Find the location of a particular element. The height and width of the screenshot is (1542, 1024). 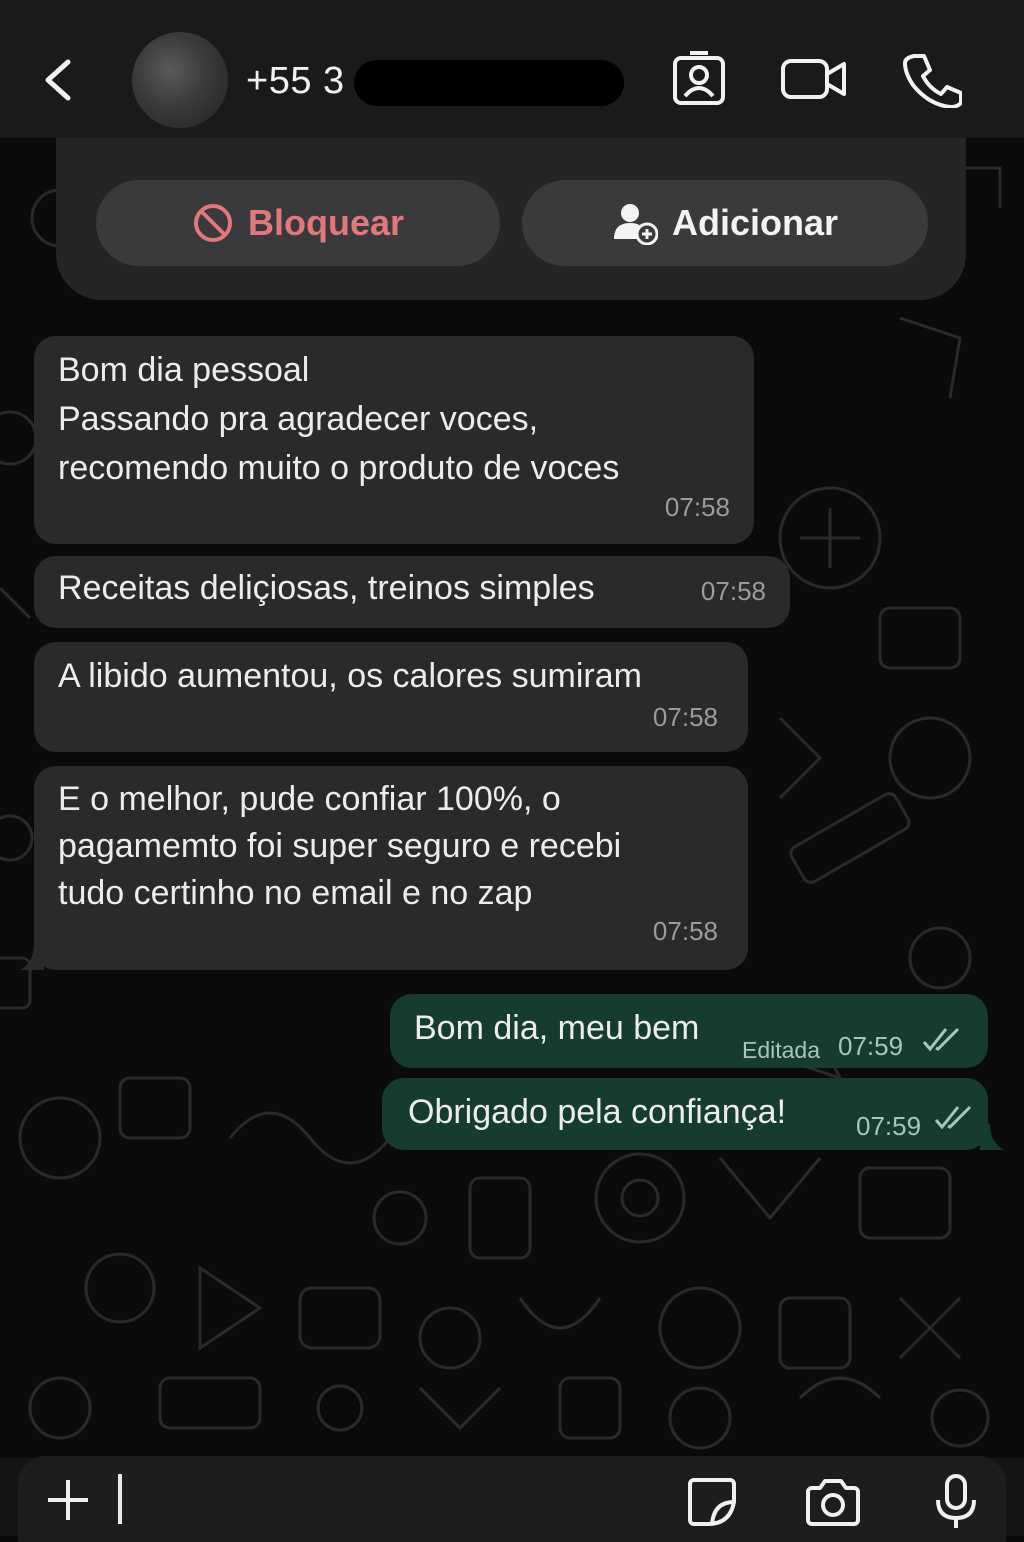

chat-header: +55 3 is located at coordinates (512, 69).